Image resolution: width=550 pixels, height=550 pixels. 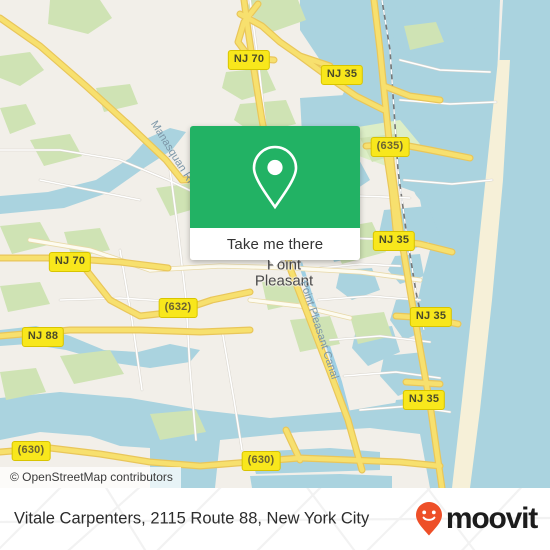 I want to click on shield-route-630-left: (630), so click(x=31, y=451).